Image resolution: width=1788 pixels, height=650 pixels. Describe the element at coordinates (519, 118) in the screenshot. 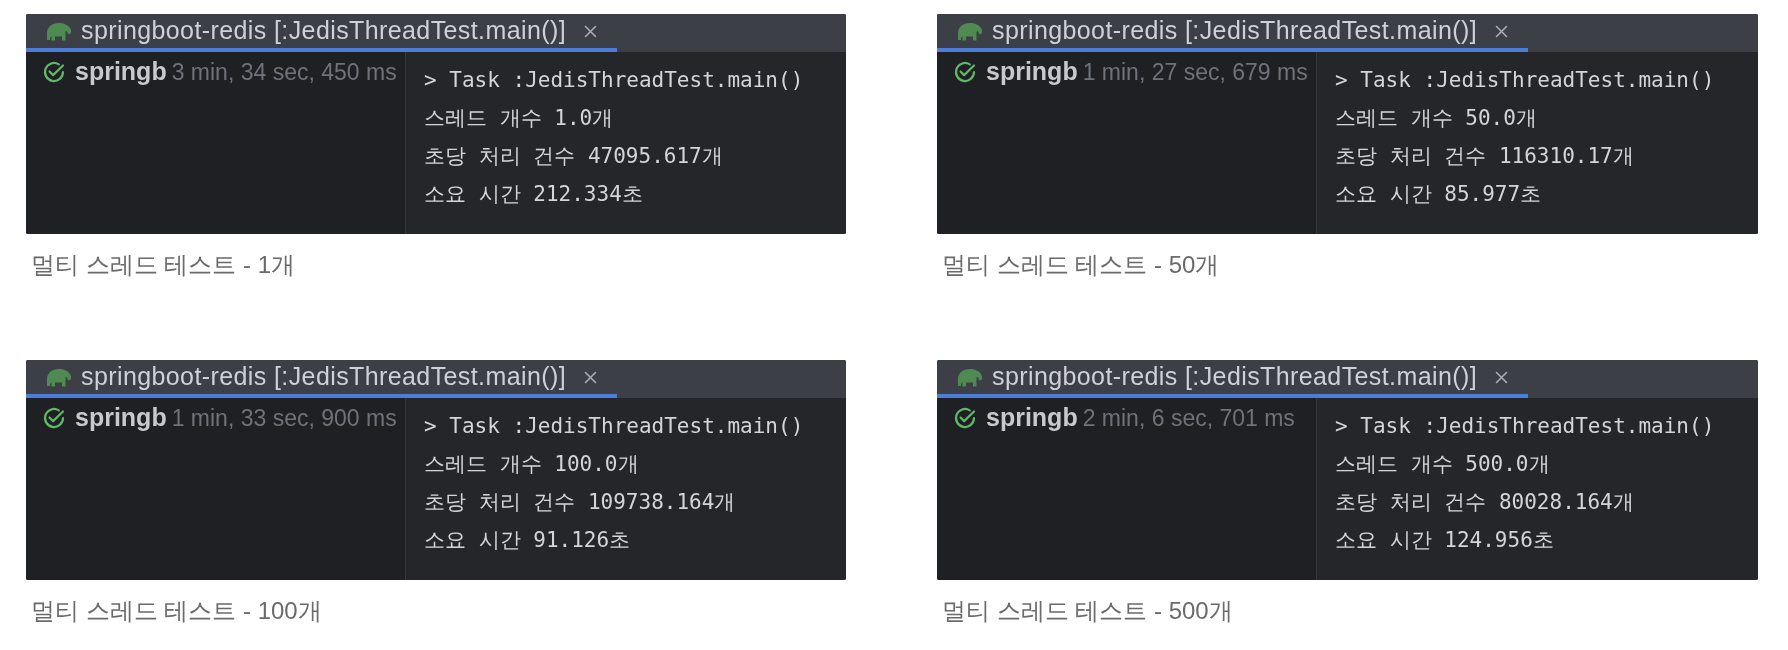

I see `console-line: 스레드 개수 1.0개` at that location.